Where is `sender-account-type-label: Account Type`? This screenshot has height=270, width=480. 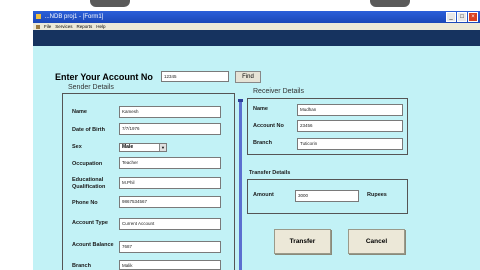 sender-account-type-label: Account Type is located at coordinates (90, 223).